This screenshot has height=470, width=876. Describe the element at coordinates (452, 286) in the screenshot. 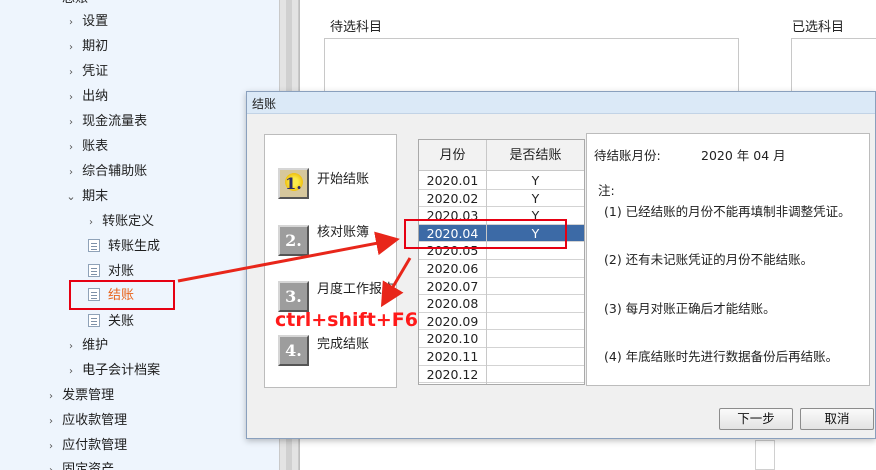

I see `month-cell: 2020.07` at that location.